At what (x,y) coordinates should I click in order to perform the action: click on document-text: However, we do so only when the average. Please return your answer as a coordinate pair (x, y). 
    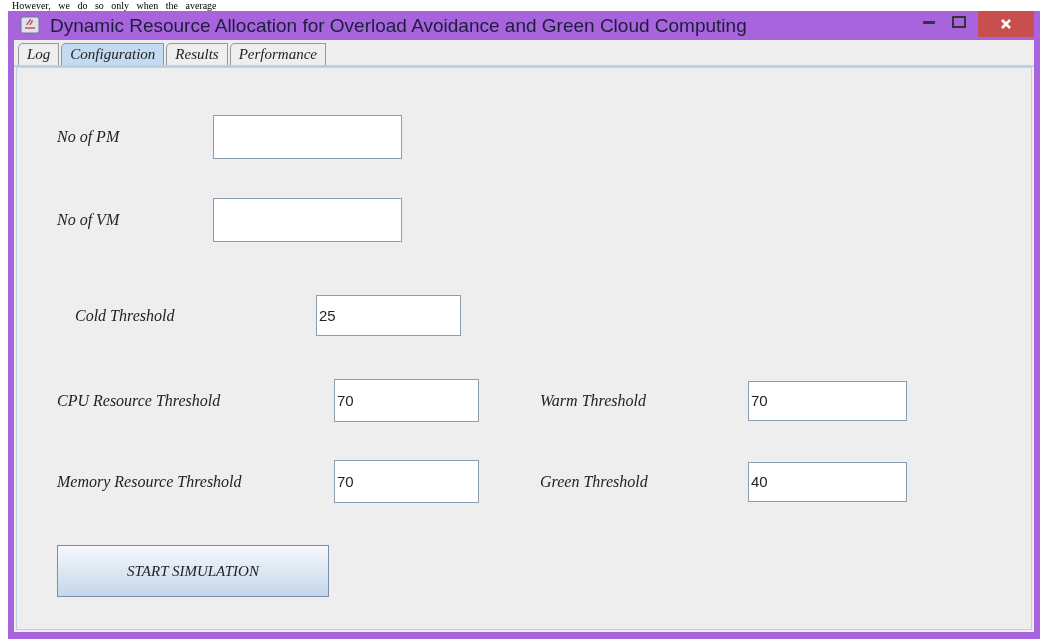
    Looking at the image, I should click on (114, 5).